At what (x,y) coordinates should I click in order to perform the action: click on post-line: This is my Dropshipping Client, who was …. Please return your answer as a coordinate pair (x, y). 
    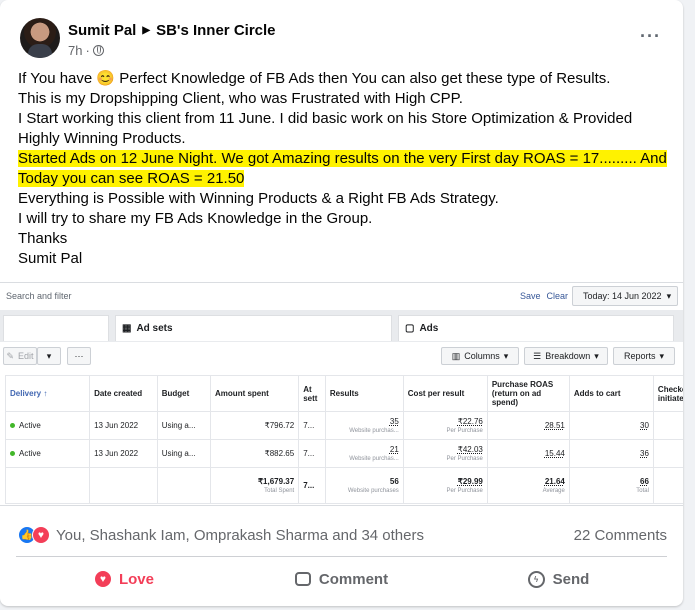
    Looking at the image, I should click on (240, 98).